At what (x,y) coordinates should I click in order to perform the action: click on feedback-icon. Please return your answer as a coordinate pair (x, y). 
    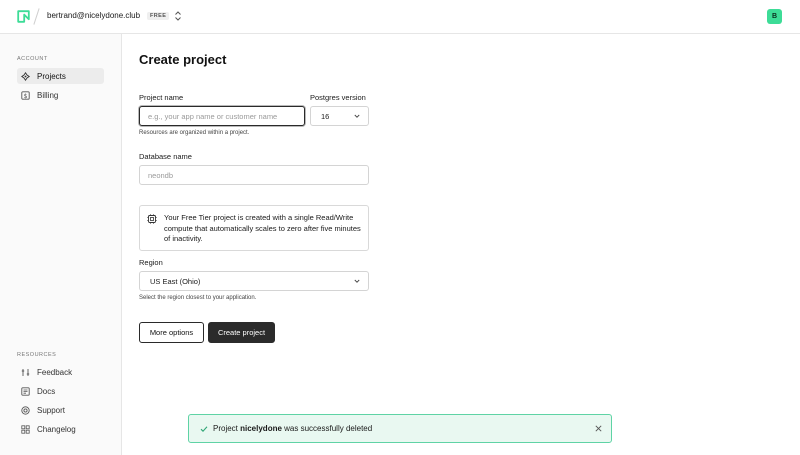
    Looking at the image, I should click on (25, 372).